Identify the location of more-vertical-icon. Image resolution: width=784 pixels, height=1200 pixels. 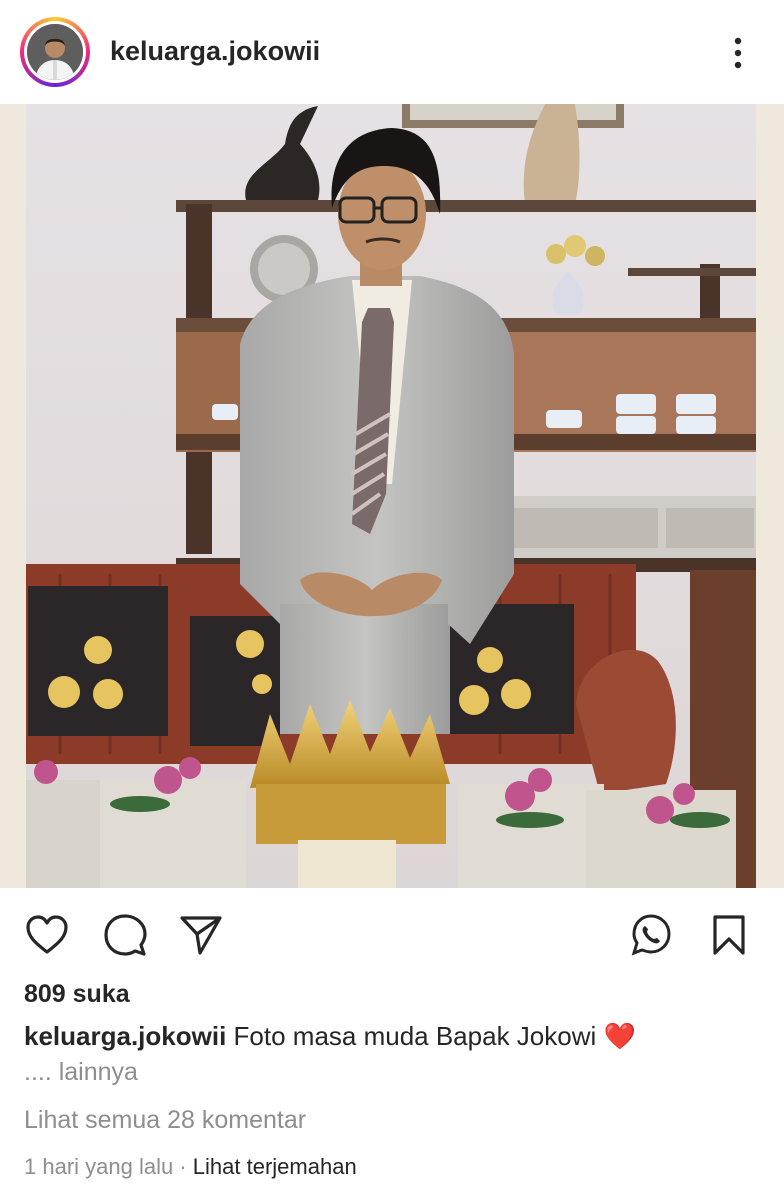
(738, 53).